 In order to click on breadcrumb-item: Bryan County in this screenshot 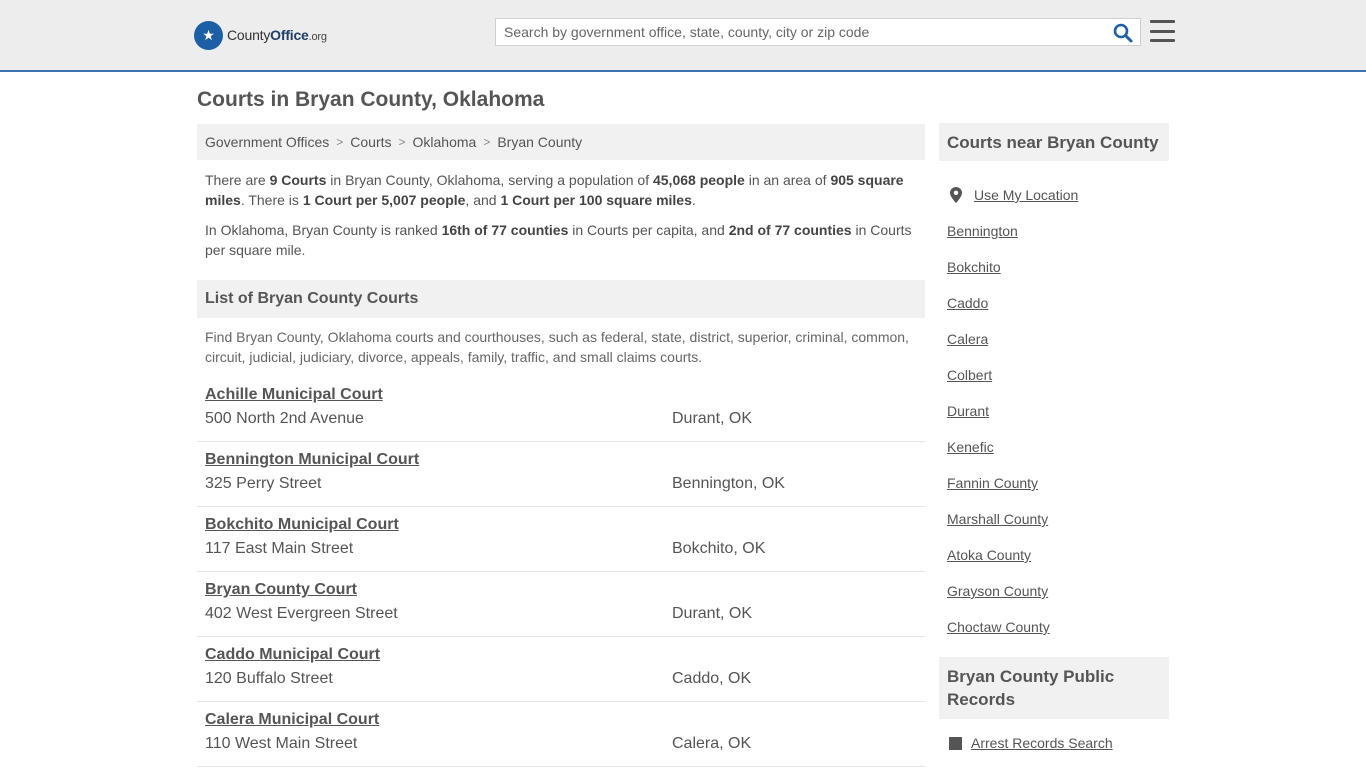, I will do `click(539, 142)`.